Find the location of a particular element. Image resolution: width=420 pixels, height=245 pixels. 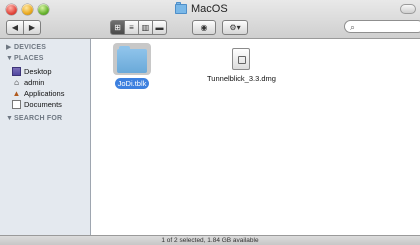

list-icon: ≡ is located at coordinates (131, 27).